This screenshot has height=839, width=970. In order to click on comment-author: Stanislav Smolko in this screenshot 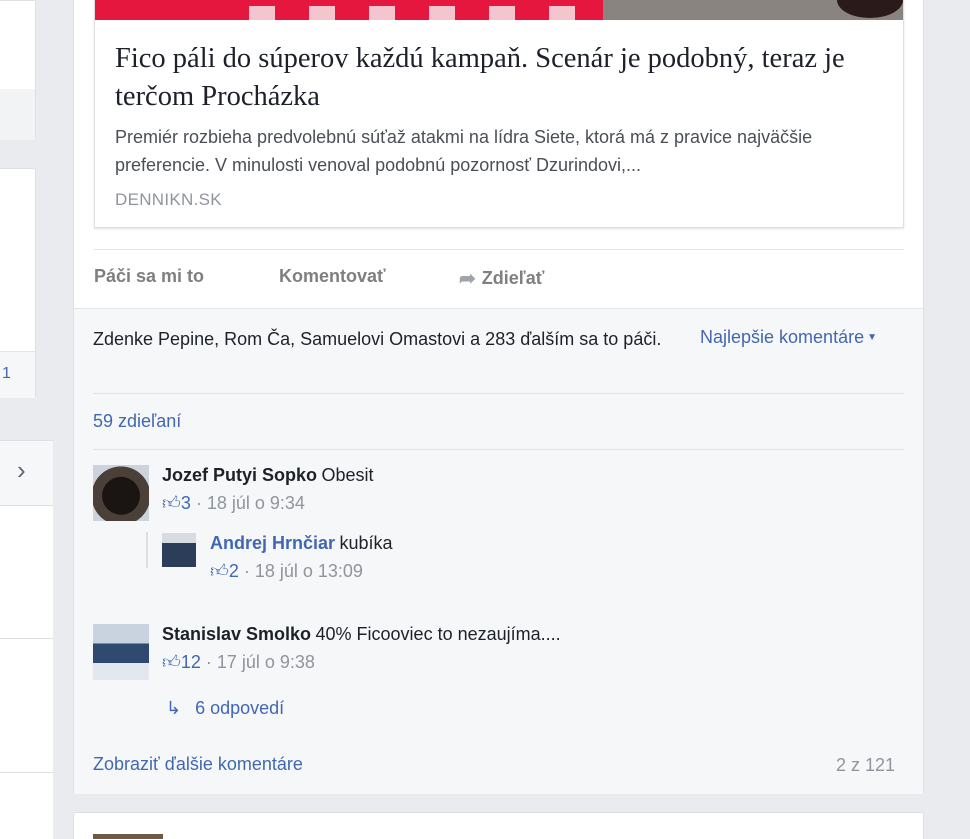, I will do `click(236, 634)`.